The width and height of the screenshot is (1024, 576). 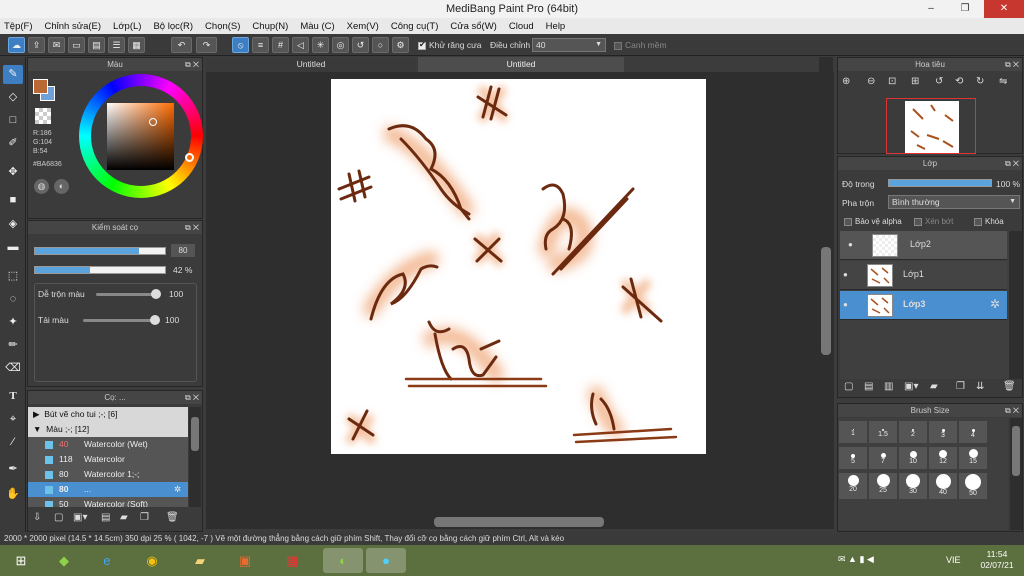 What do you see at coordinates (340, 45) in the screenshot?
I see `circle-snap-icon: ◎` at bounding box center [340, 45].